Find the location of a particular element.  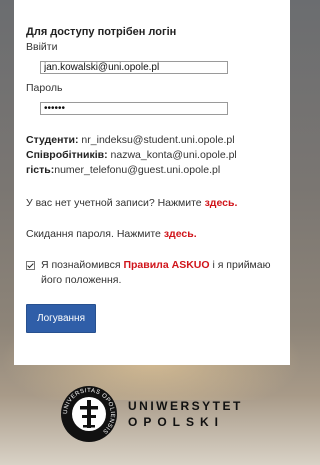

login-heading: Для доступу потрібен логін is located at coordinates (101, 32).